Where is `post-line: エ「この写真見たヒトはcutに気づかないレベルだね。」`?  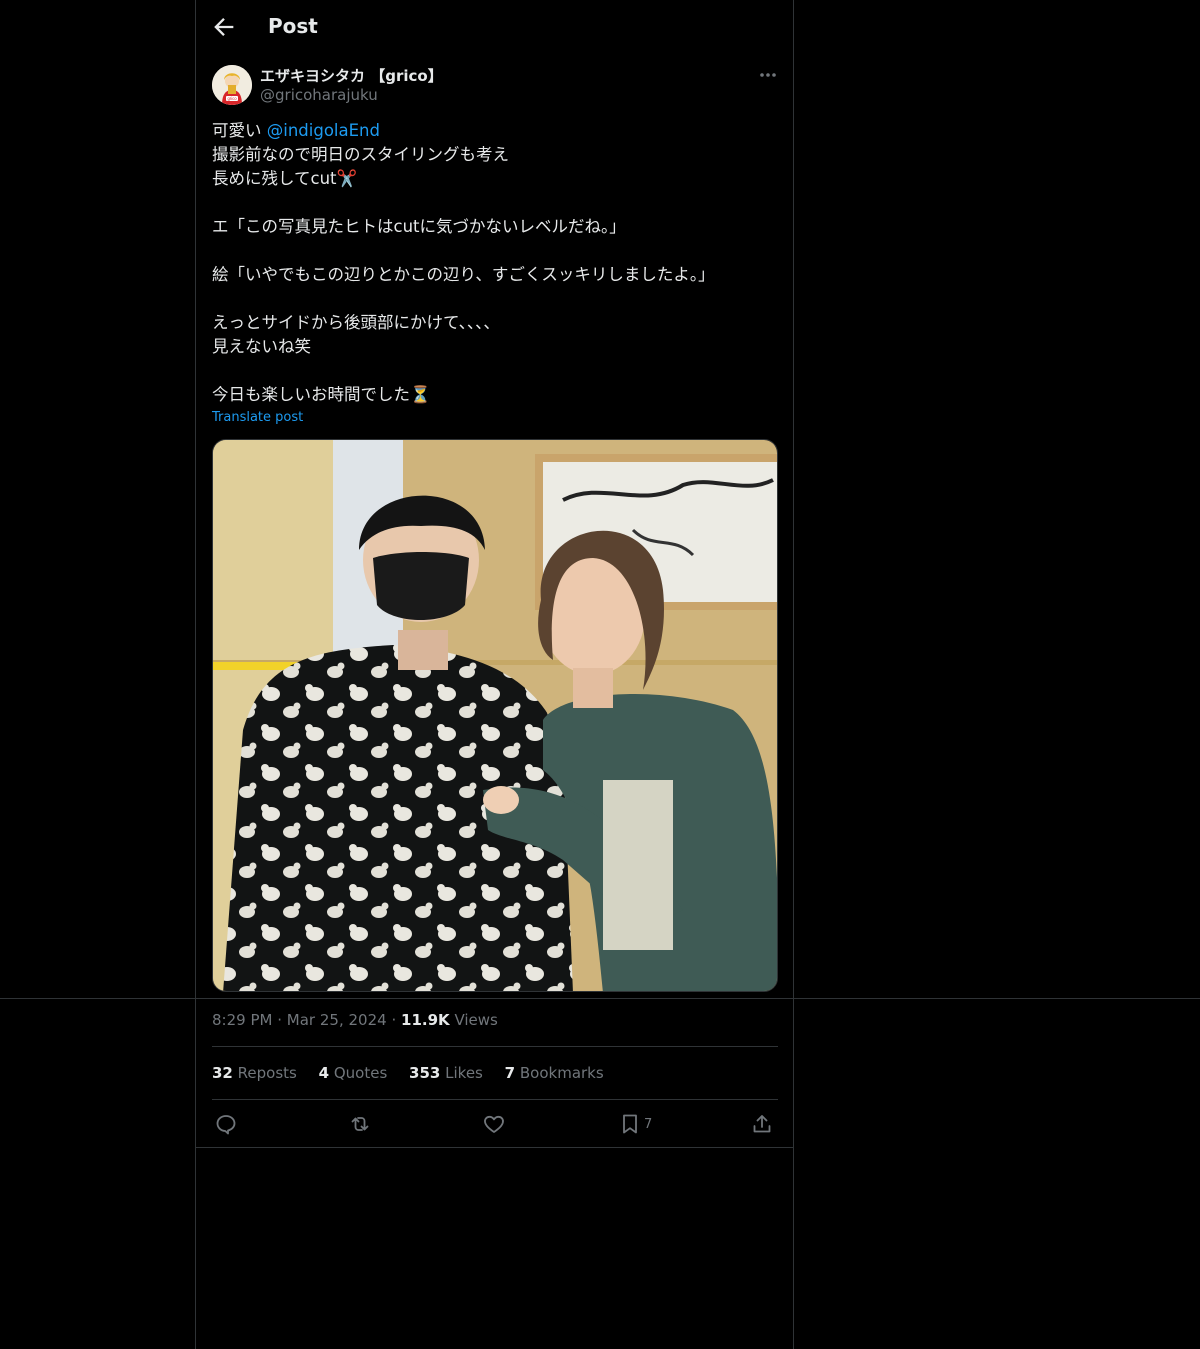 post-line: エ「この写真見たヒトはcutに気づかないレベルだね。」 is located at coordinates (419, 226).